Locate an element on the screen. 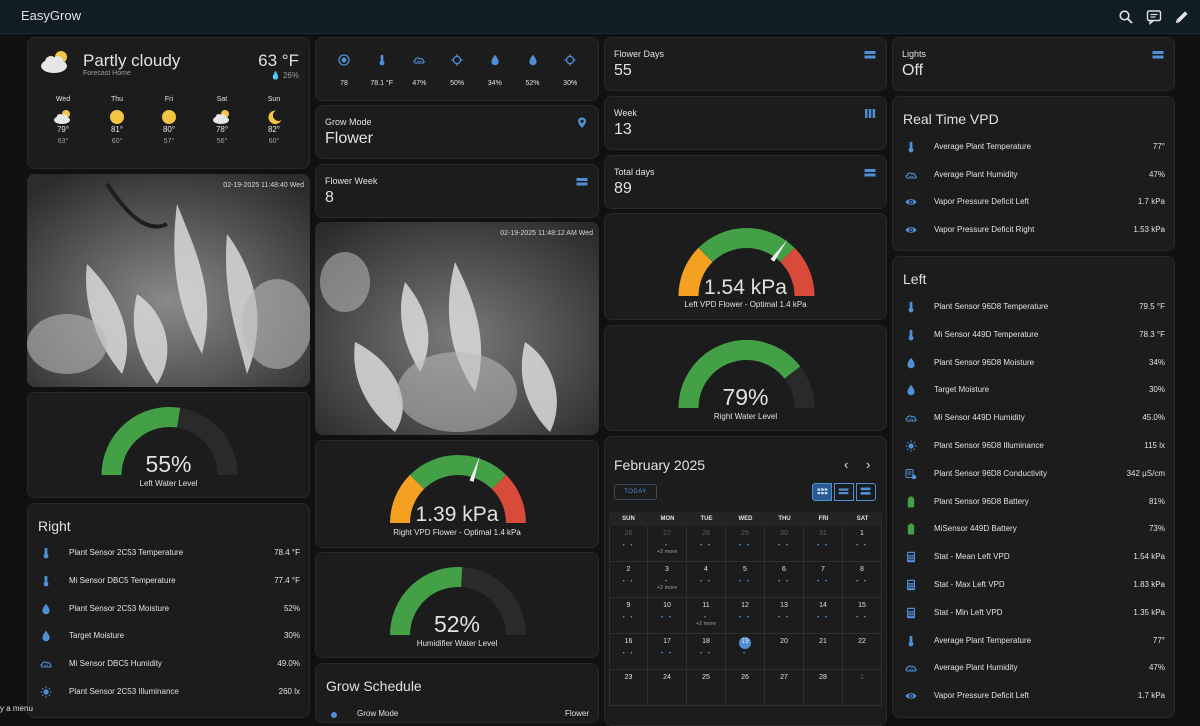 This screenshot has width=1200, height=726. calendar-next-button: › is located at coordinates (868, 464).